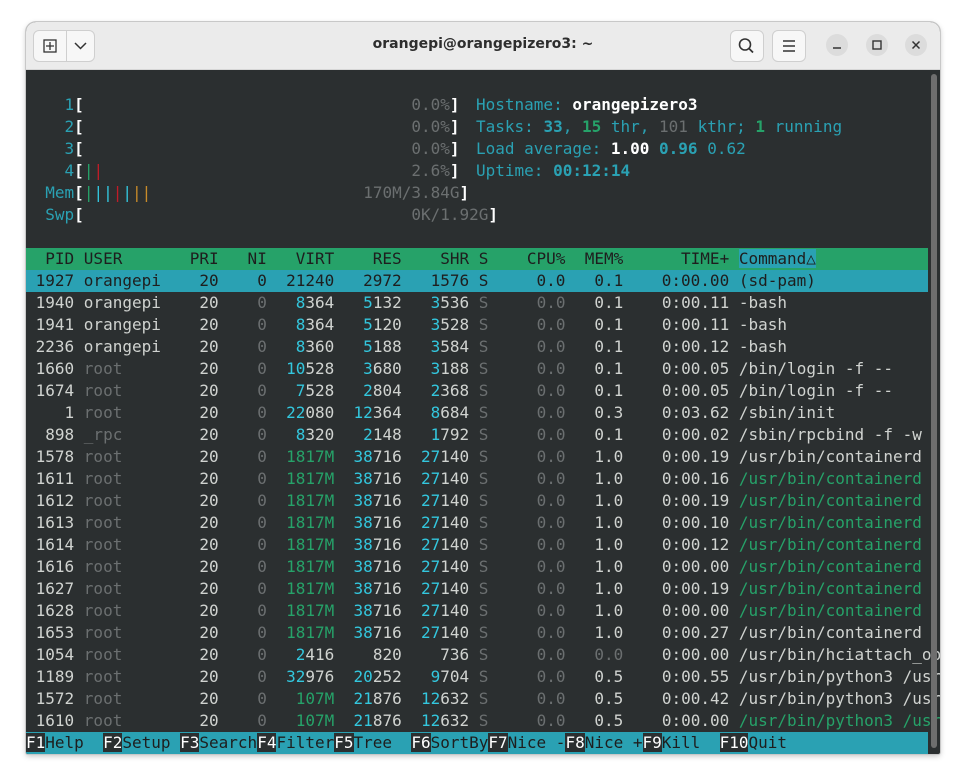  What do you see at coordinates (36, 742) in the screenshot?
I see `function-key-f1: F1` at bounding box center [36, 742].